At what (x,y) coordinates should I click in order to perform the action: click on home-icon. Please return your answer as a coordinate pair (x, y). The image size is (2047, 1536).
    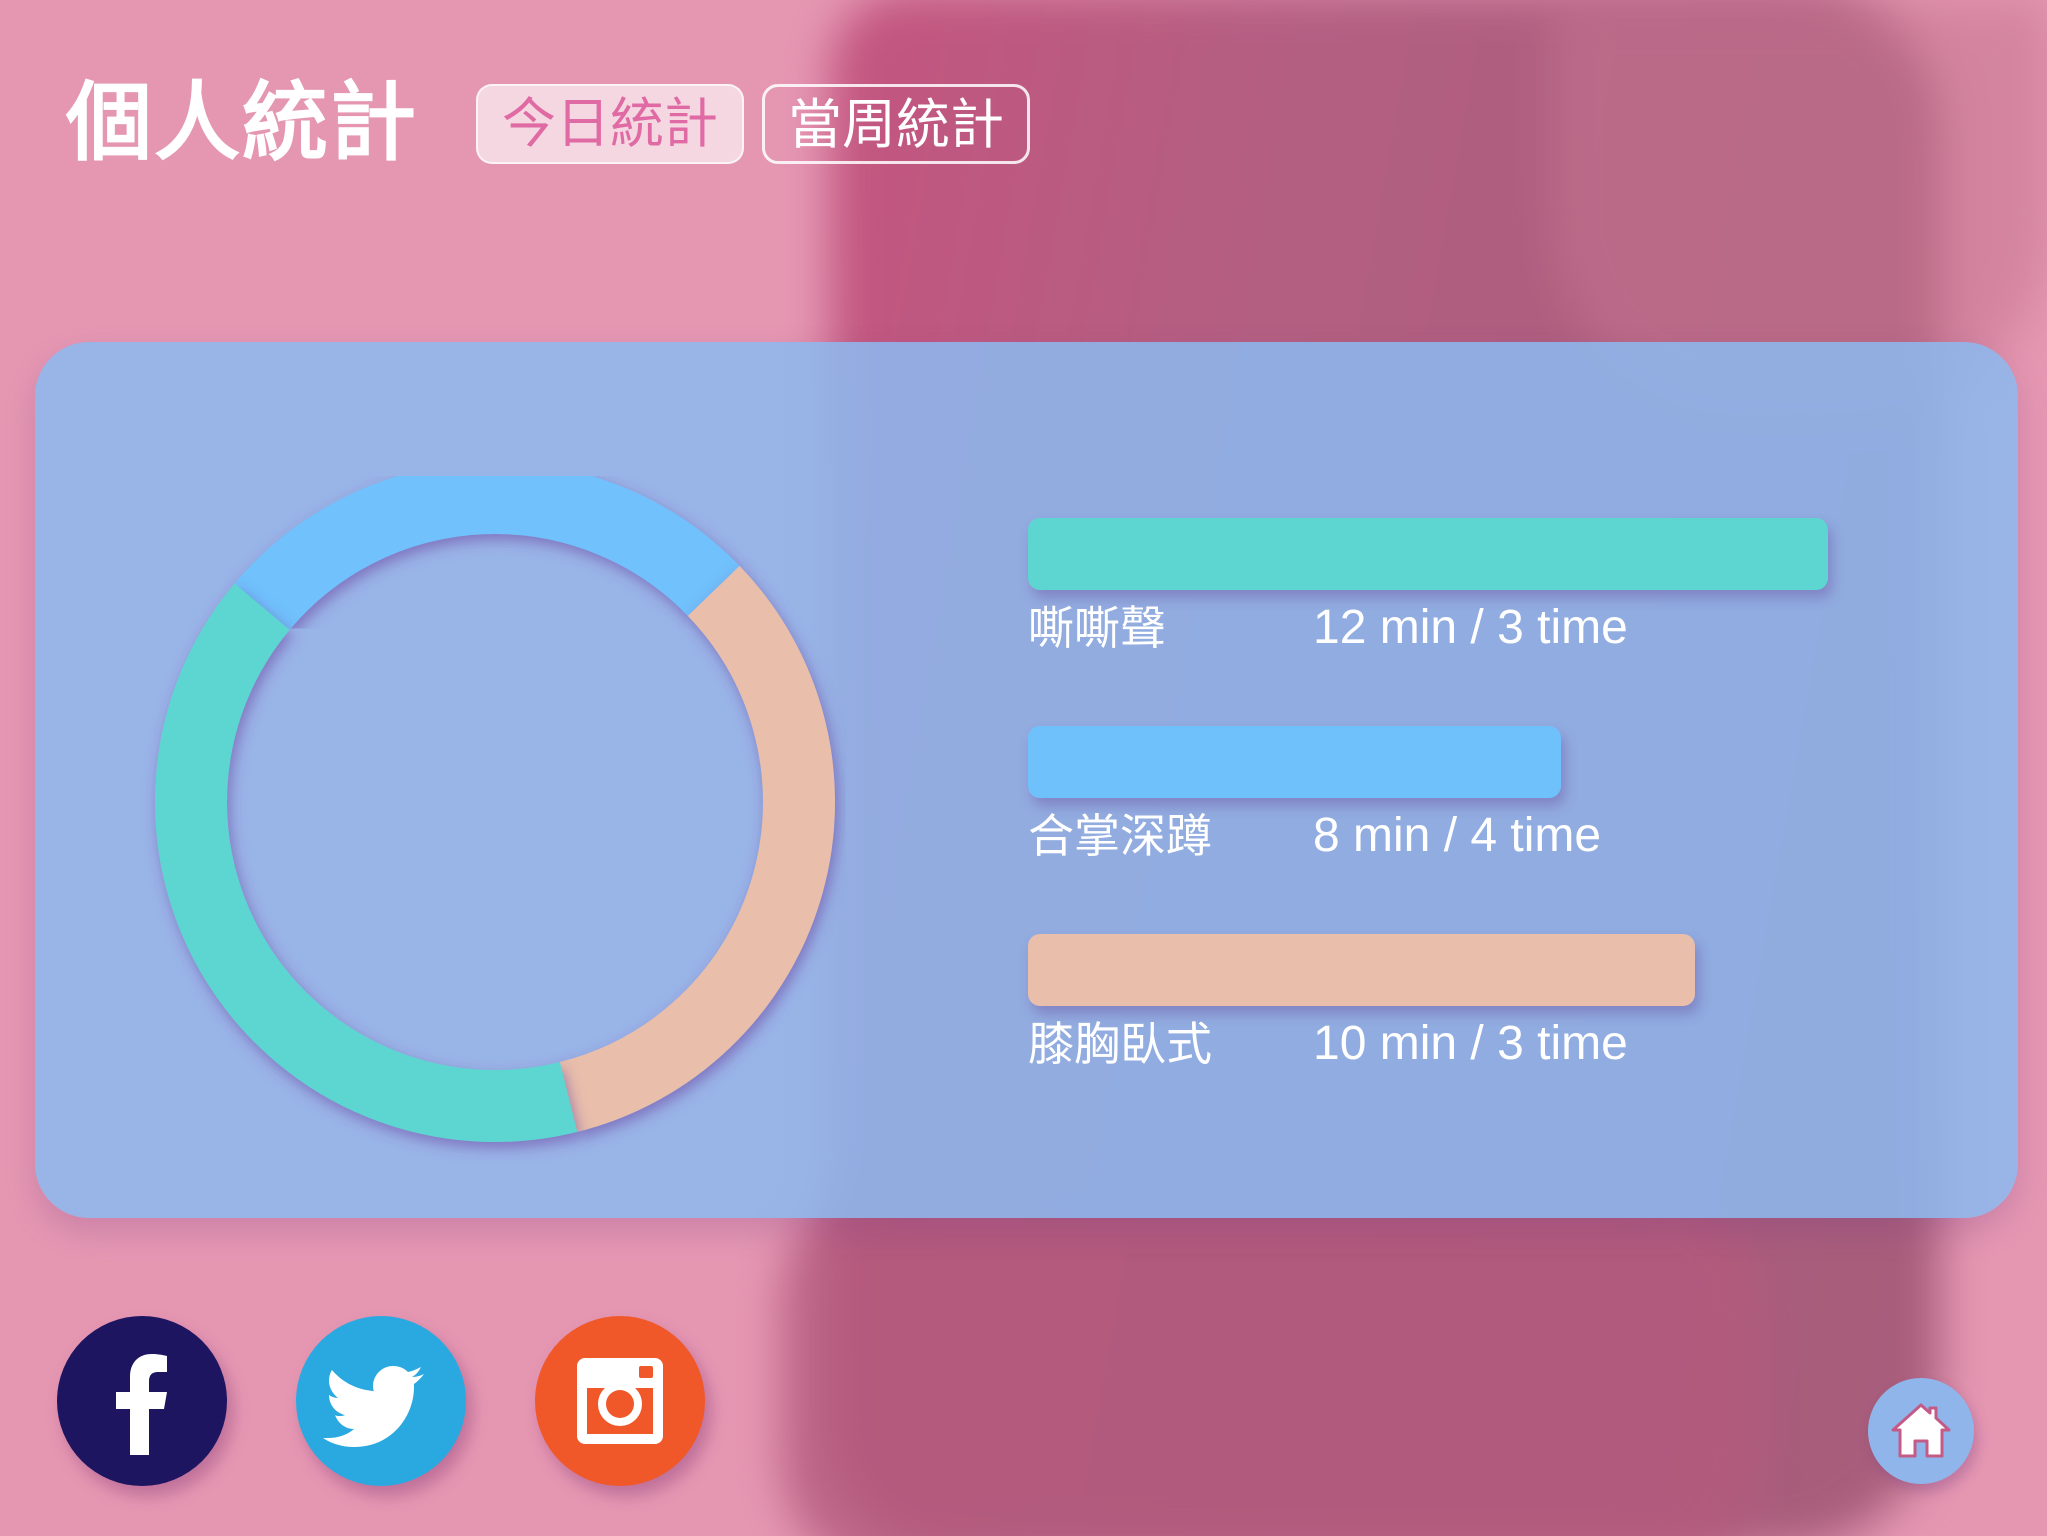
    Looking at the image, I should click on (1921, 1430).